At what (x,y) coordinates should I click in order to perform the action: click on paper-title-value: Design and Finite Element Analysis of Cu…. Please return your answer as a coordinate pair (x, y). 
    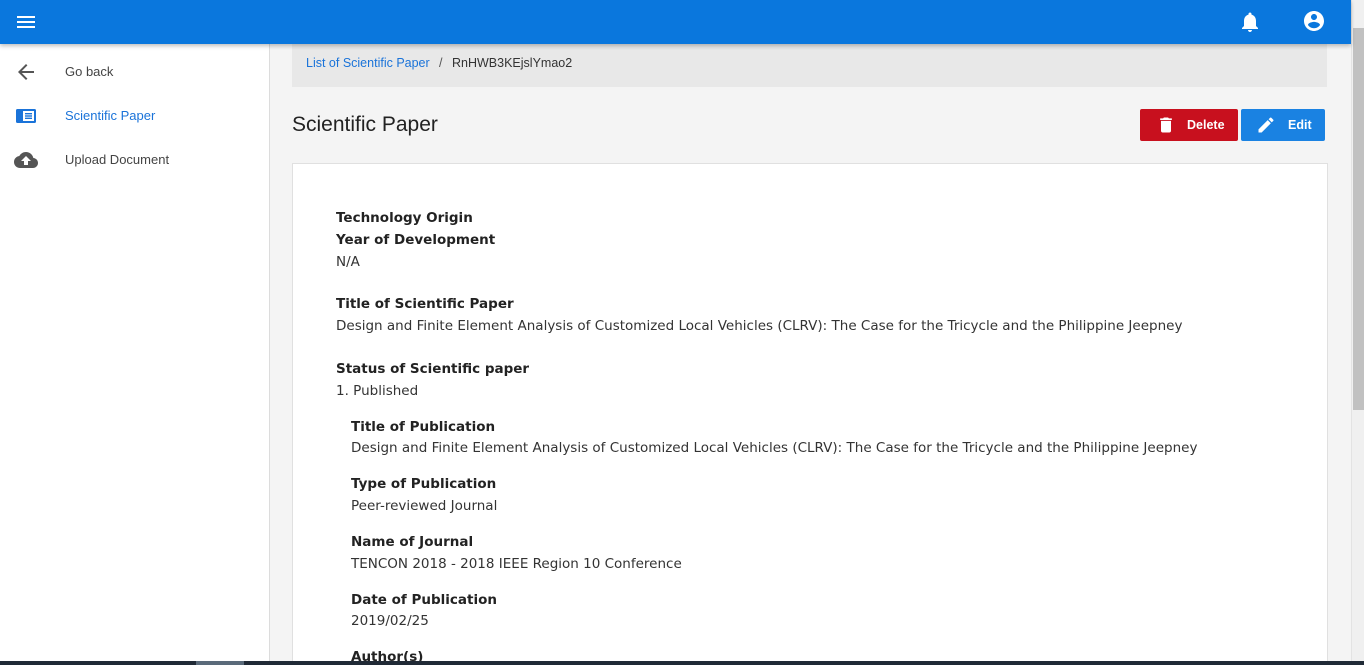
    Looking at the image, I should click on (759, 326).